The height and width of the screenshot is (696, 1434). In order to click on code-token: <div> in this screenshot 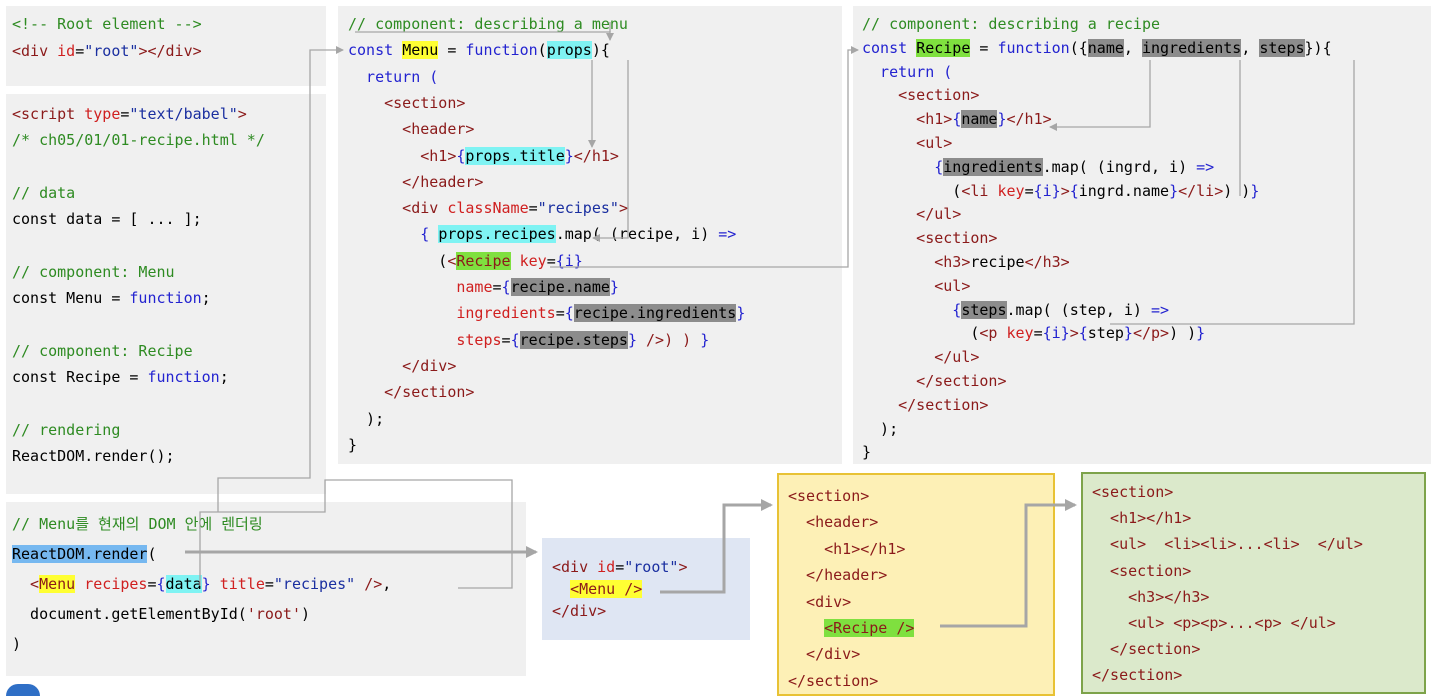, I will do `click(820, 601)`.